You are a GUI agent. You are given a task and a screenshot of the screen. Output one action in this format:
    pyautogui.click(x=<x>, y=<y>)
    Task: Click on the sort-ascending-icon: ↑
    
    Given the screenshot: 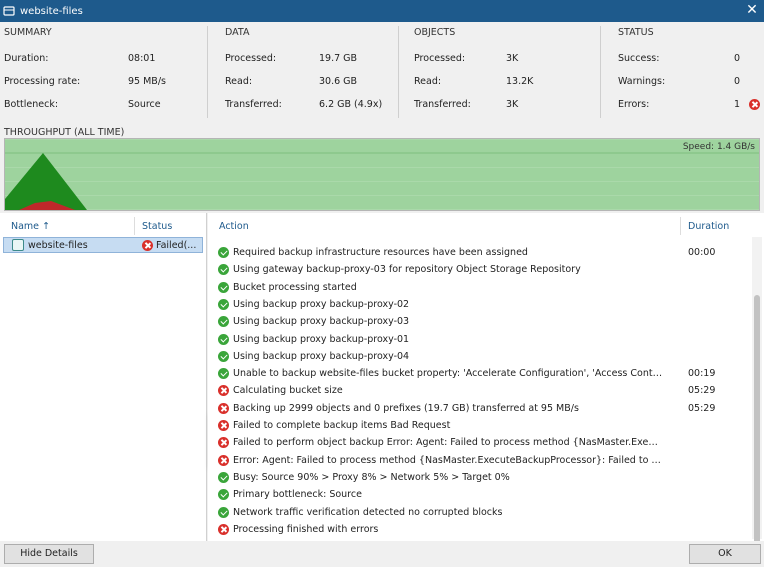 What is the action you would take?
    pyautogui.click(x=46, y=226)
    